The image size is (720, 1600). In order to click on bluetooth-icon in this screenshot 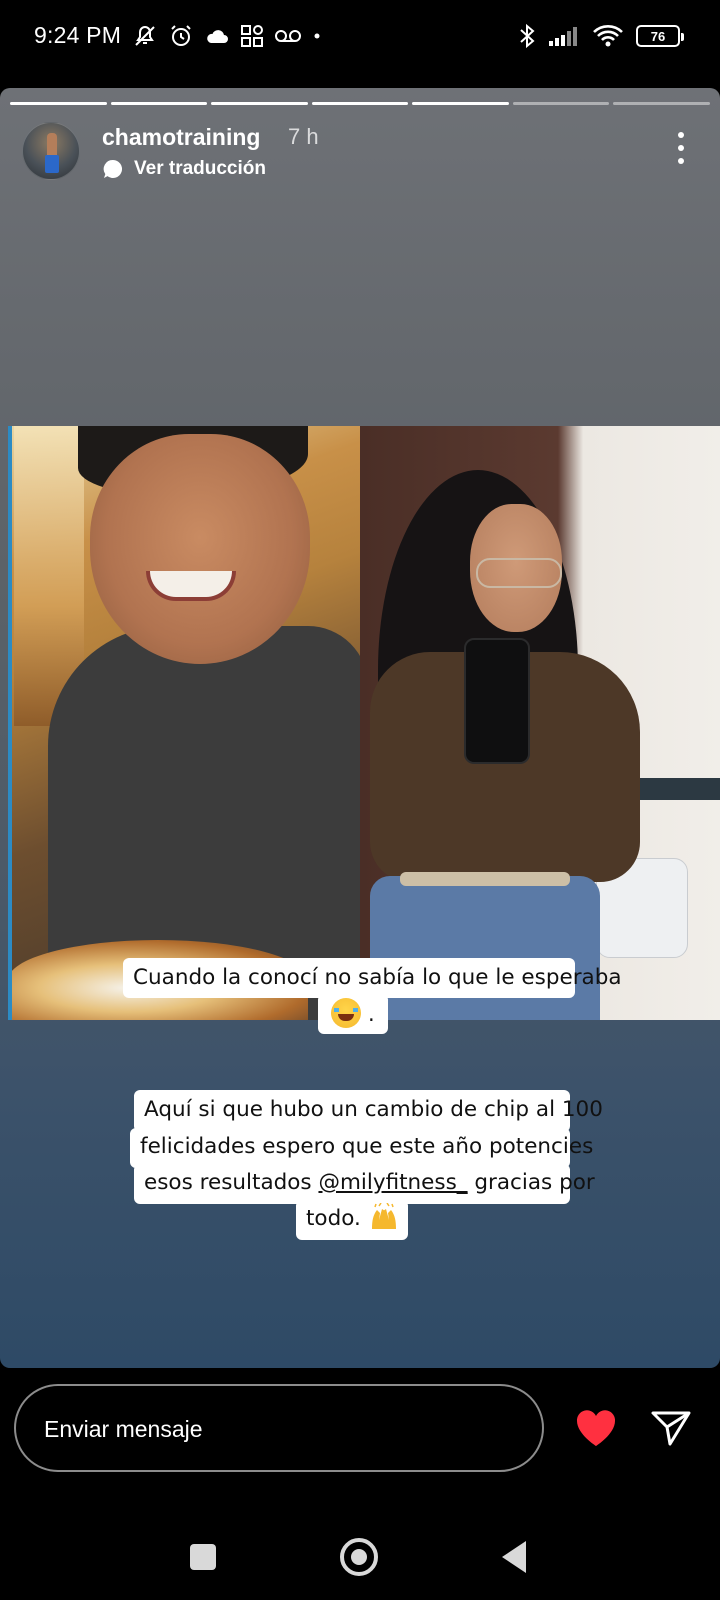, I will do `click(527, 36)`.